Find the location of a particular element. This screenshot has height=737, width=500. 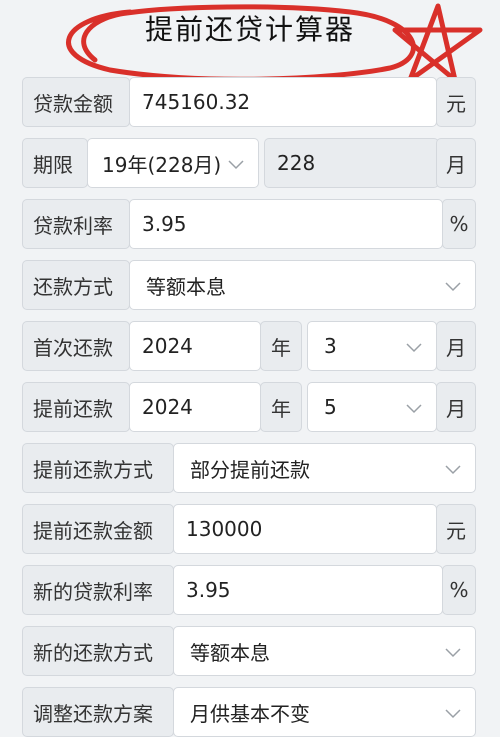

first-repay-month-select: 3 is located at coordinates (372, 346).